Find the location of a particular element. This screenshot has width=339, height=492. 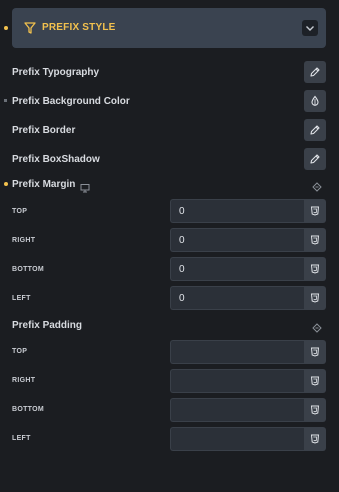

padding-right-input is located at coordinates (237, 381).